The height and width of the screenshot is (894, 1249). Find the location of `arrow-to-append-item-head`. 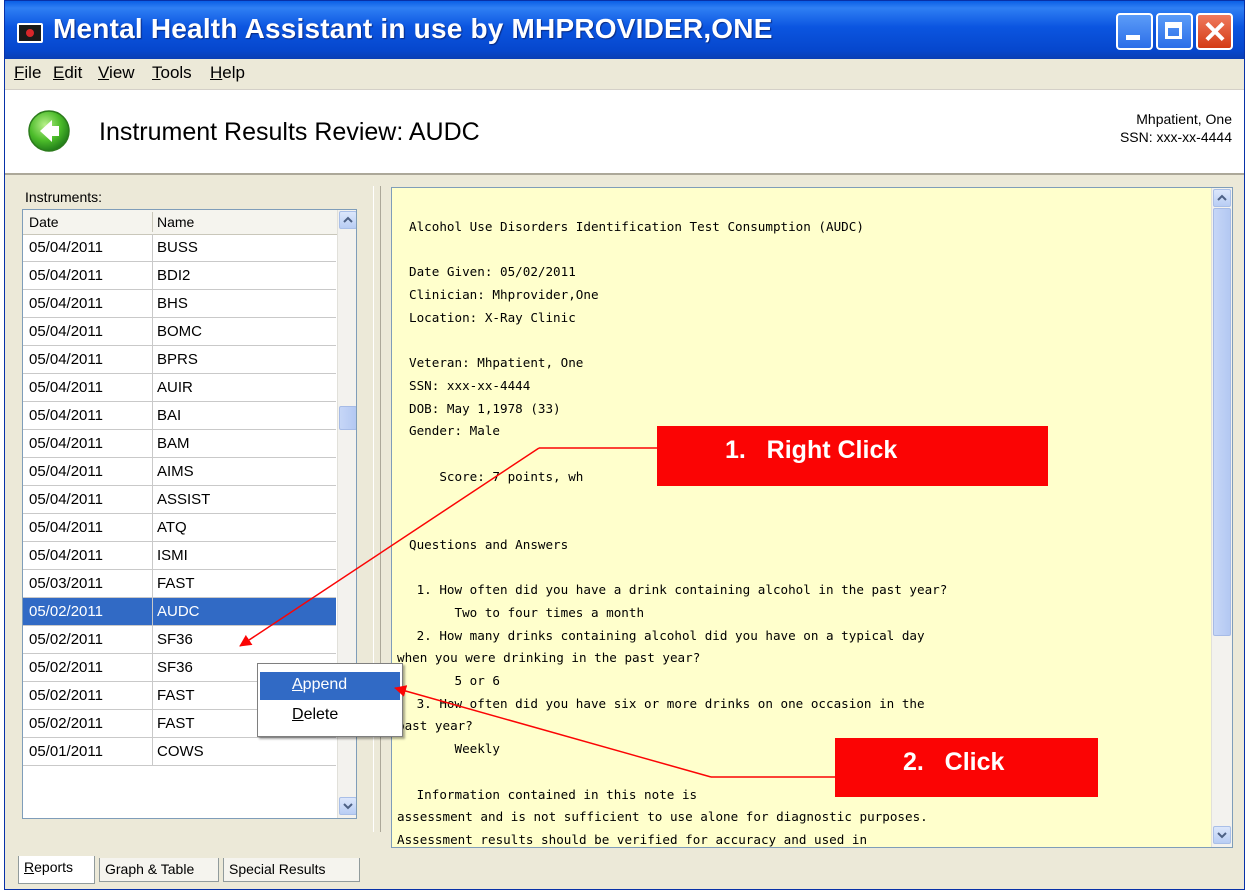

arrow-to-append-item-head is located at coordinates (553, 731).